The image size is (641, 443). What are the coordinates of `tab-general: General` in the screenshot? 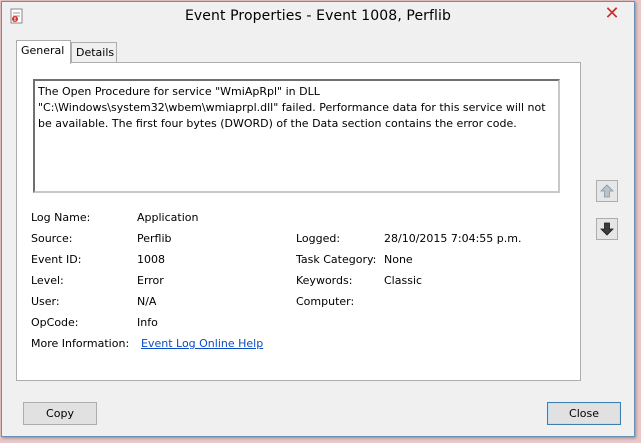 It's located at (43, 52).